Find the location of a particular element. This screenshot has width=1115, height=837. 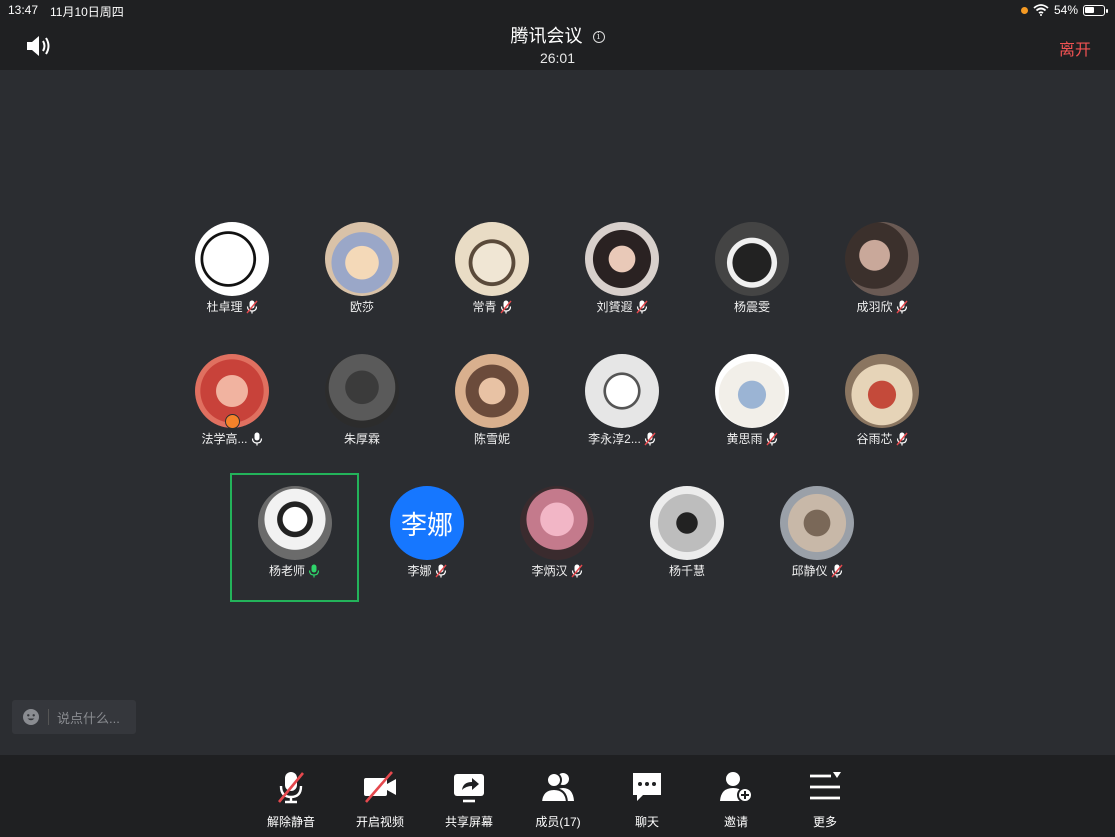

video-off-icon is located at coordinates (380, 787).